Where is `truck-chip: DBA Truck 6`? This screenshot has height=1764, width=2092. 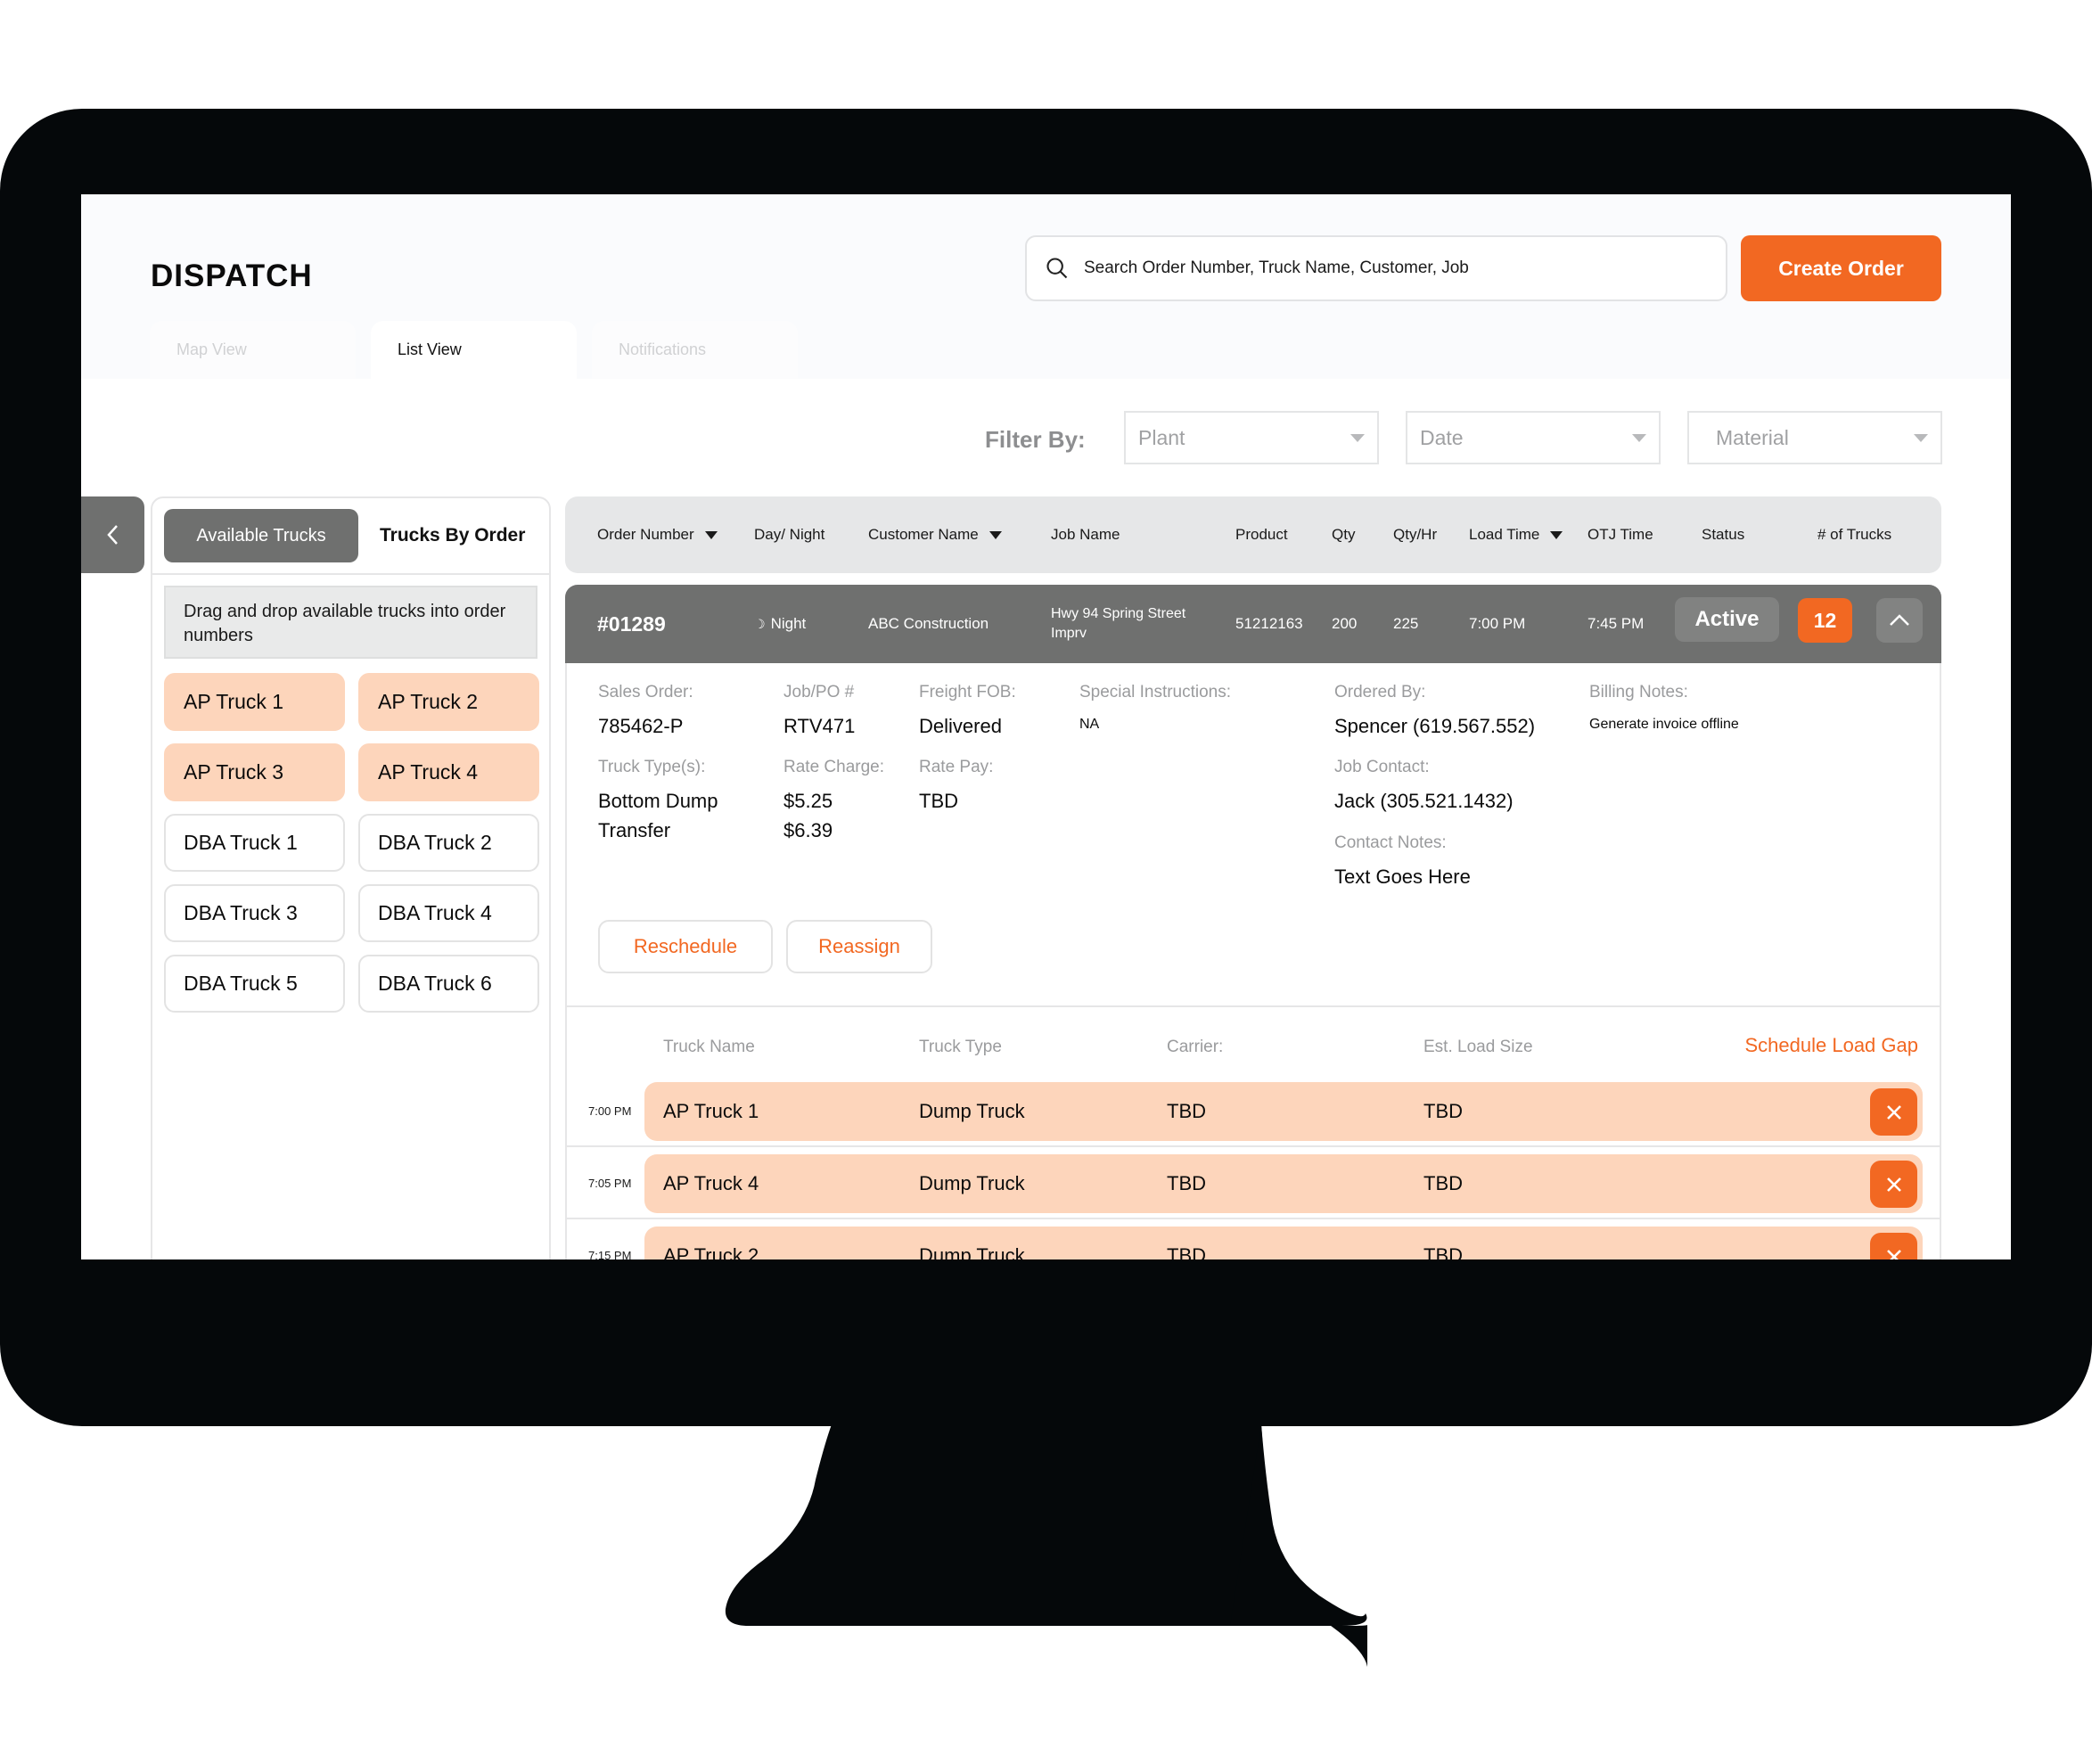 truck-chip: DBA Truck 6 is located at coordinates (448, 984).